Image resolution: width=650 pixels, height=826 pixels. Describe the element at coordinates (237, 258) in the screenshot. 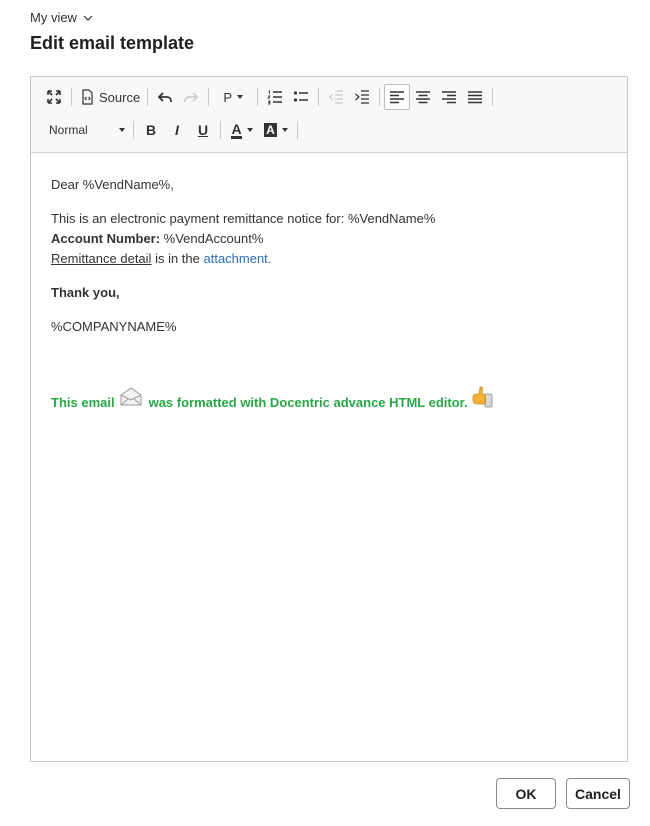

I see `attachment-link: attachment.` at that location.